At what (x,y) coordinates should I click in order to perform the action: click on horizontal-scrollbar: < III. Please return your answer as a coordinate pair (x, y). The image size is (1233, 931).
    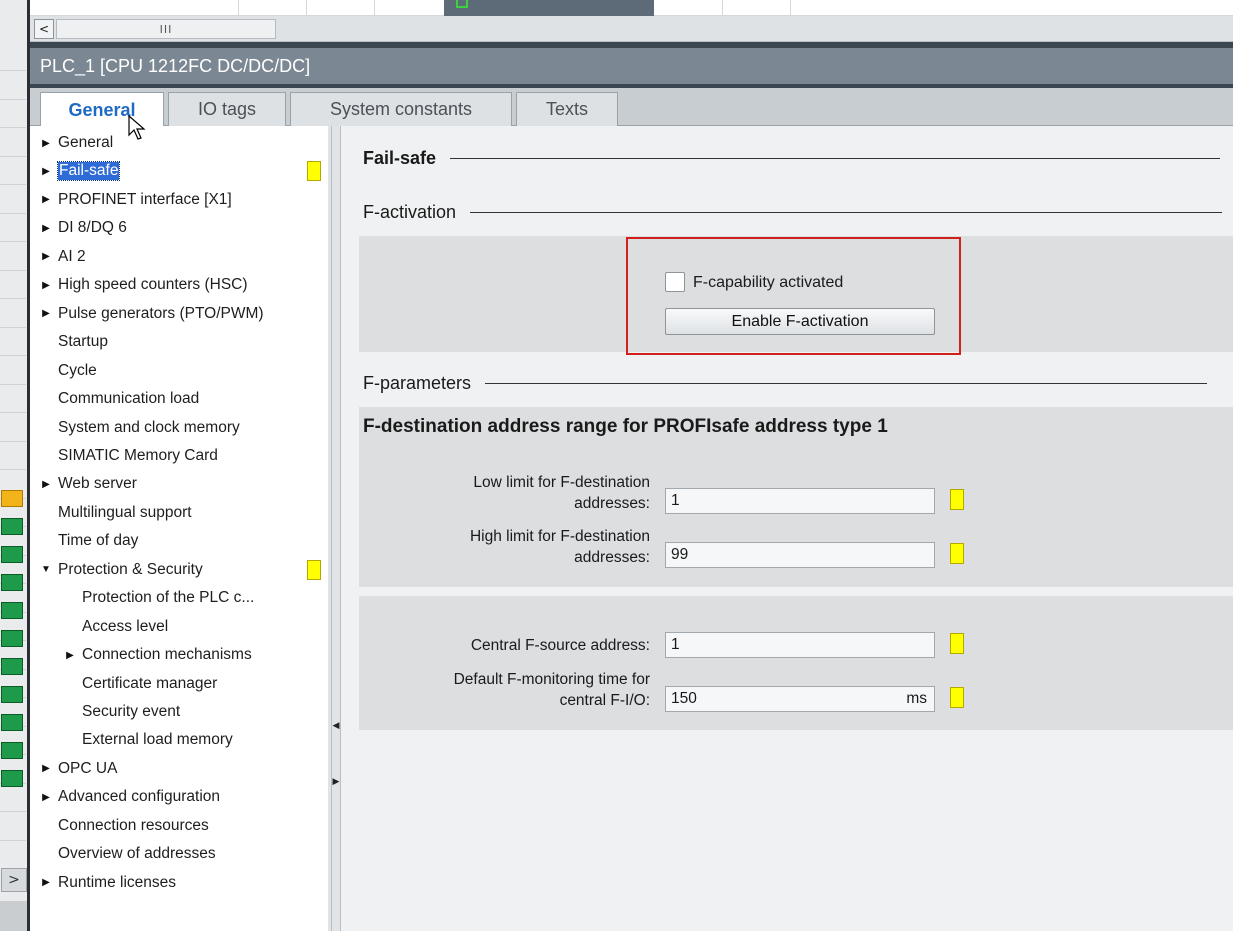
    Looking at the image, I should click on (631, 29).